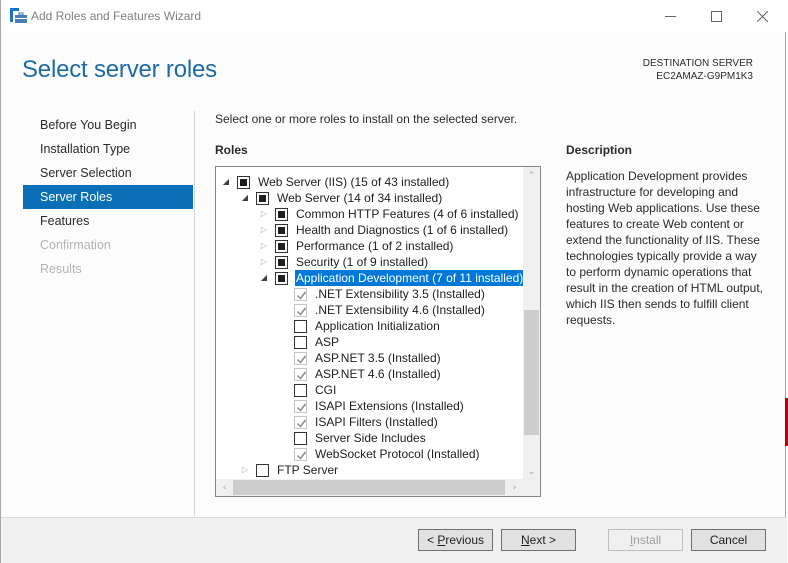  I want to click on role-label: FTP Server, so click(307, 470).